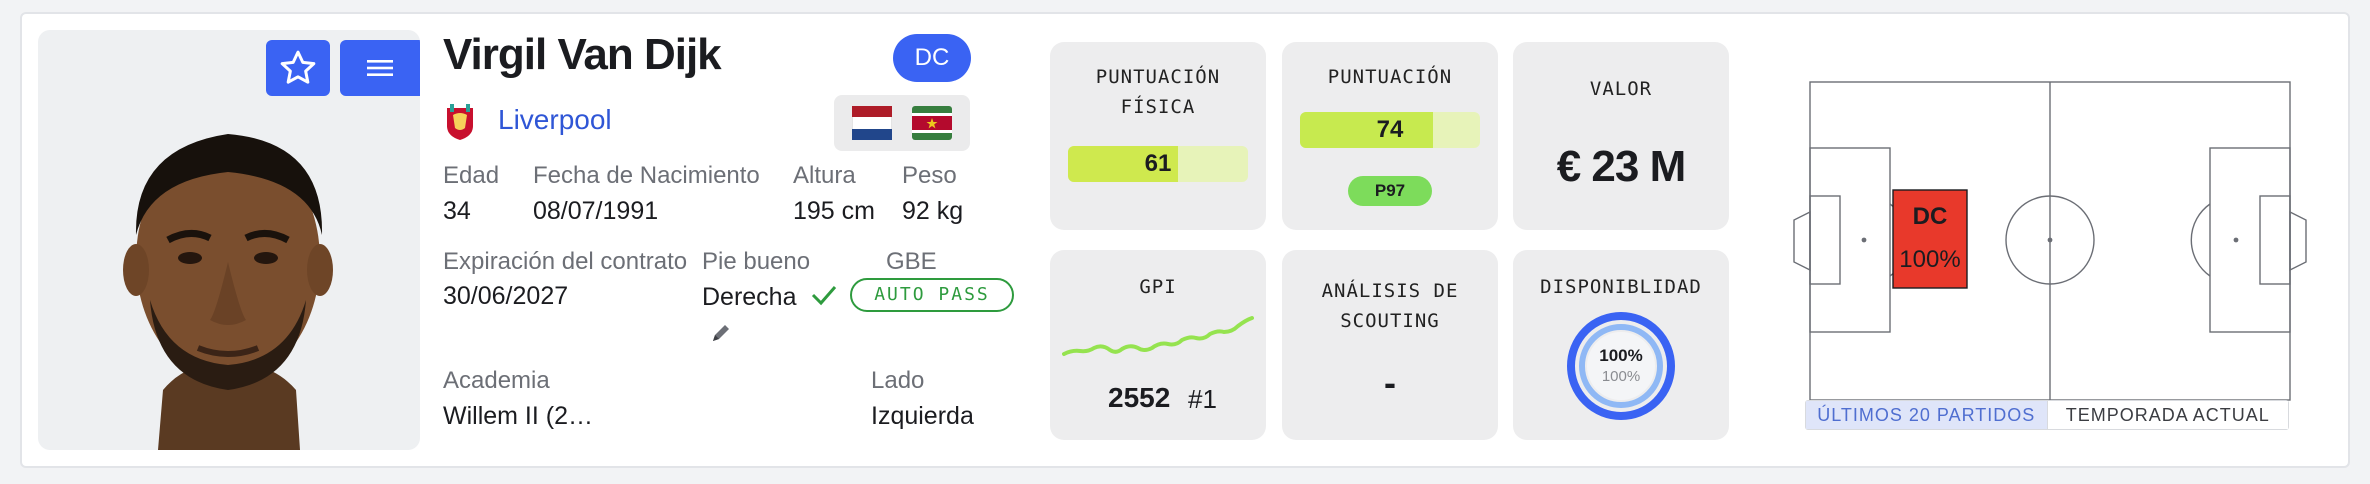 The width and height of the screenshot is (2370, 484). I want to click on player-photo-panel, so click(229, 240).